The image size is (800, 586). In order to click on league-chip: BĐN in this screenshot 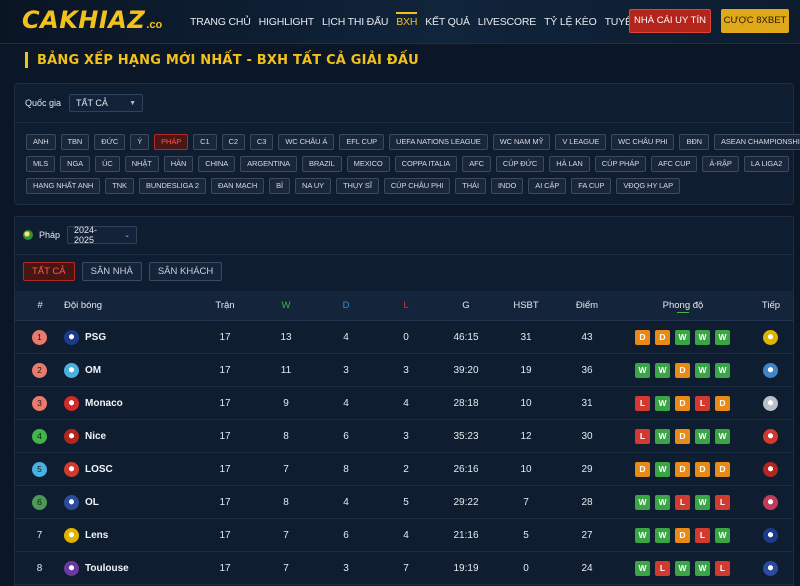, I will do `click(694, 142)`.